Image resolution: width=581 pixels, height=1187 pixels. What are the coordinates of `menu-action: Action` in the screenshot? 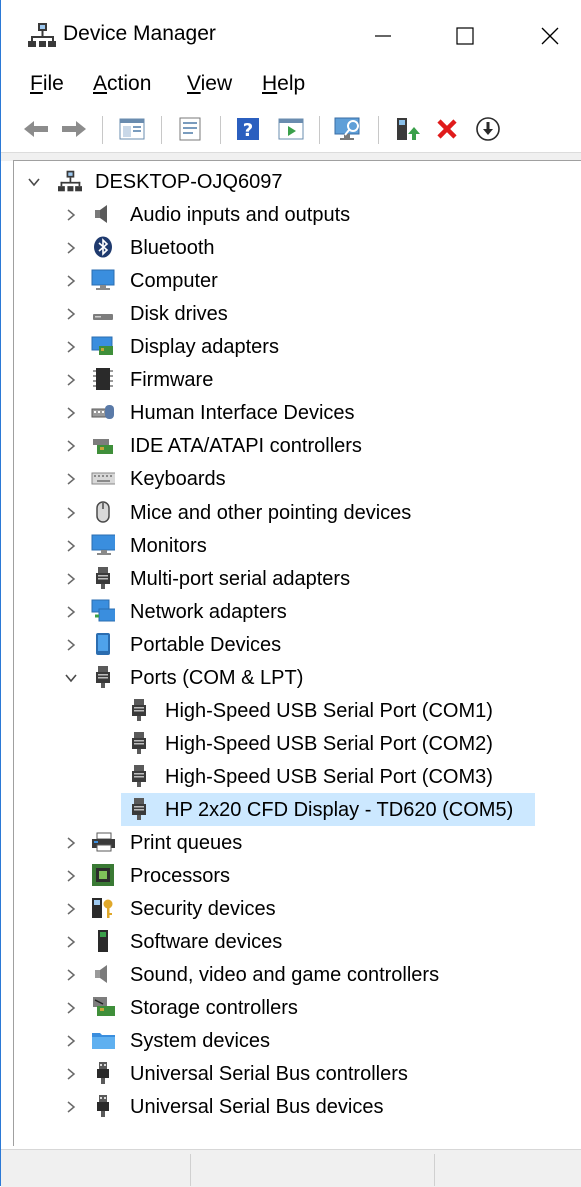 It's located at (122, 84).